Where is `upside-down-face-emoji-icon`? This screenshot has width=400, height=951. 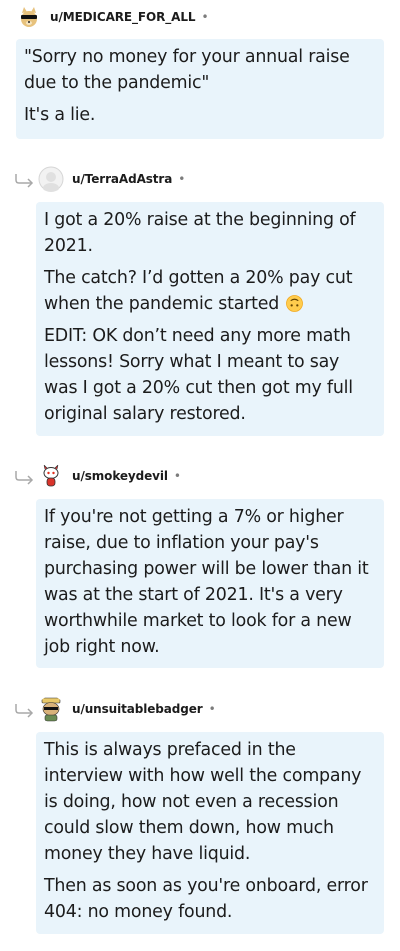 upside-down-face-emoji-icon is located at coordinates (295, 303).